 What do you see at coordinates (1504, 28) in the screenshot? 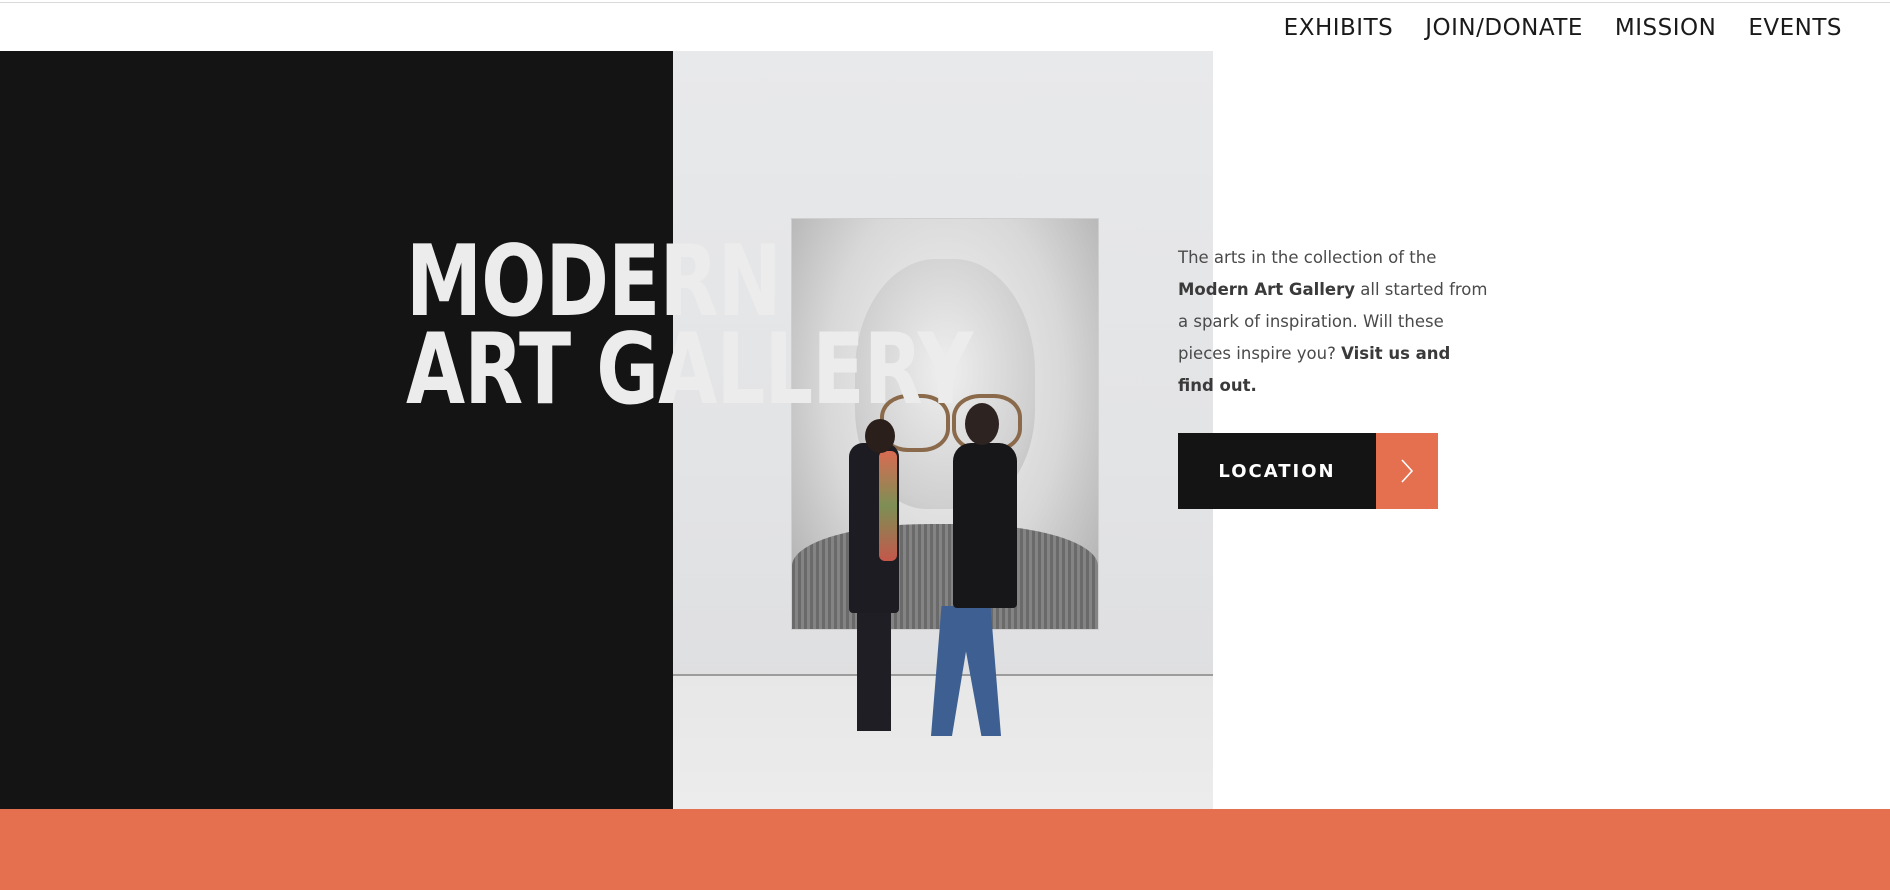
I see `nav-item-join-donate: JOIN/DONATE` at bounding box center [1504, 28].